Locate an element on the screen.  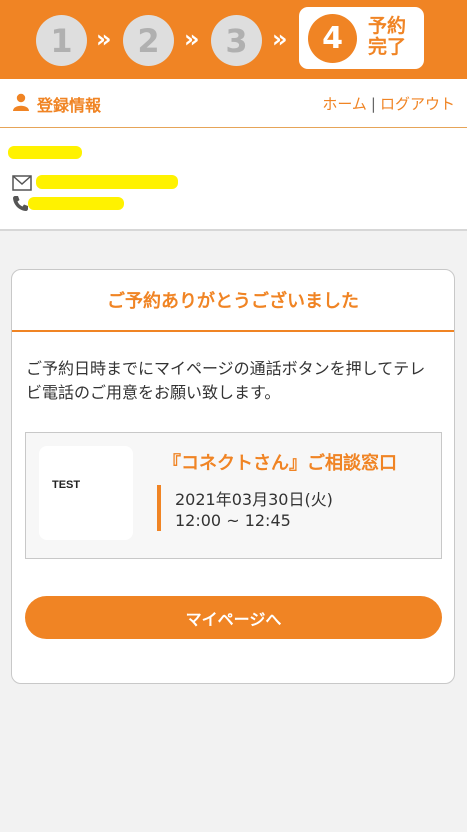
registration-info-label: 登録情報 is located at coordinates (69, 105).